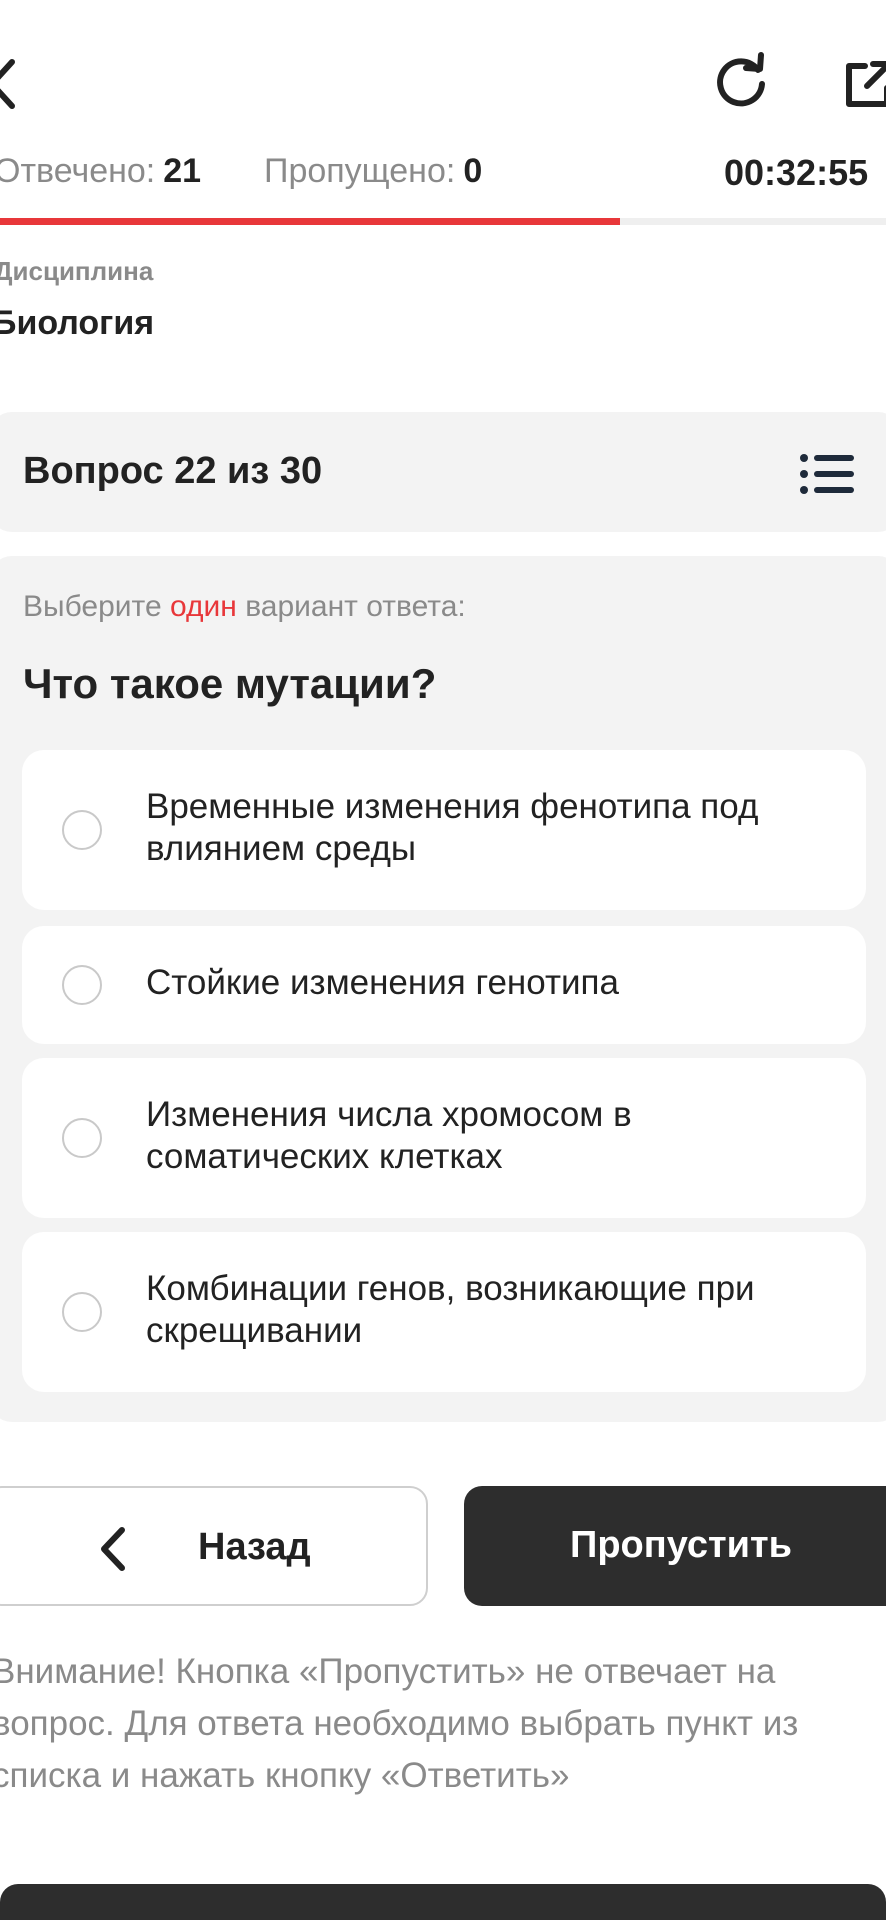  Describe the element at coordinates (828, 474) in the screenshot. I see `list-icon` at that location.